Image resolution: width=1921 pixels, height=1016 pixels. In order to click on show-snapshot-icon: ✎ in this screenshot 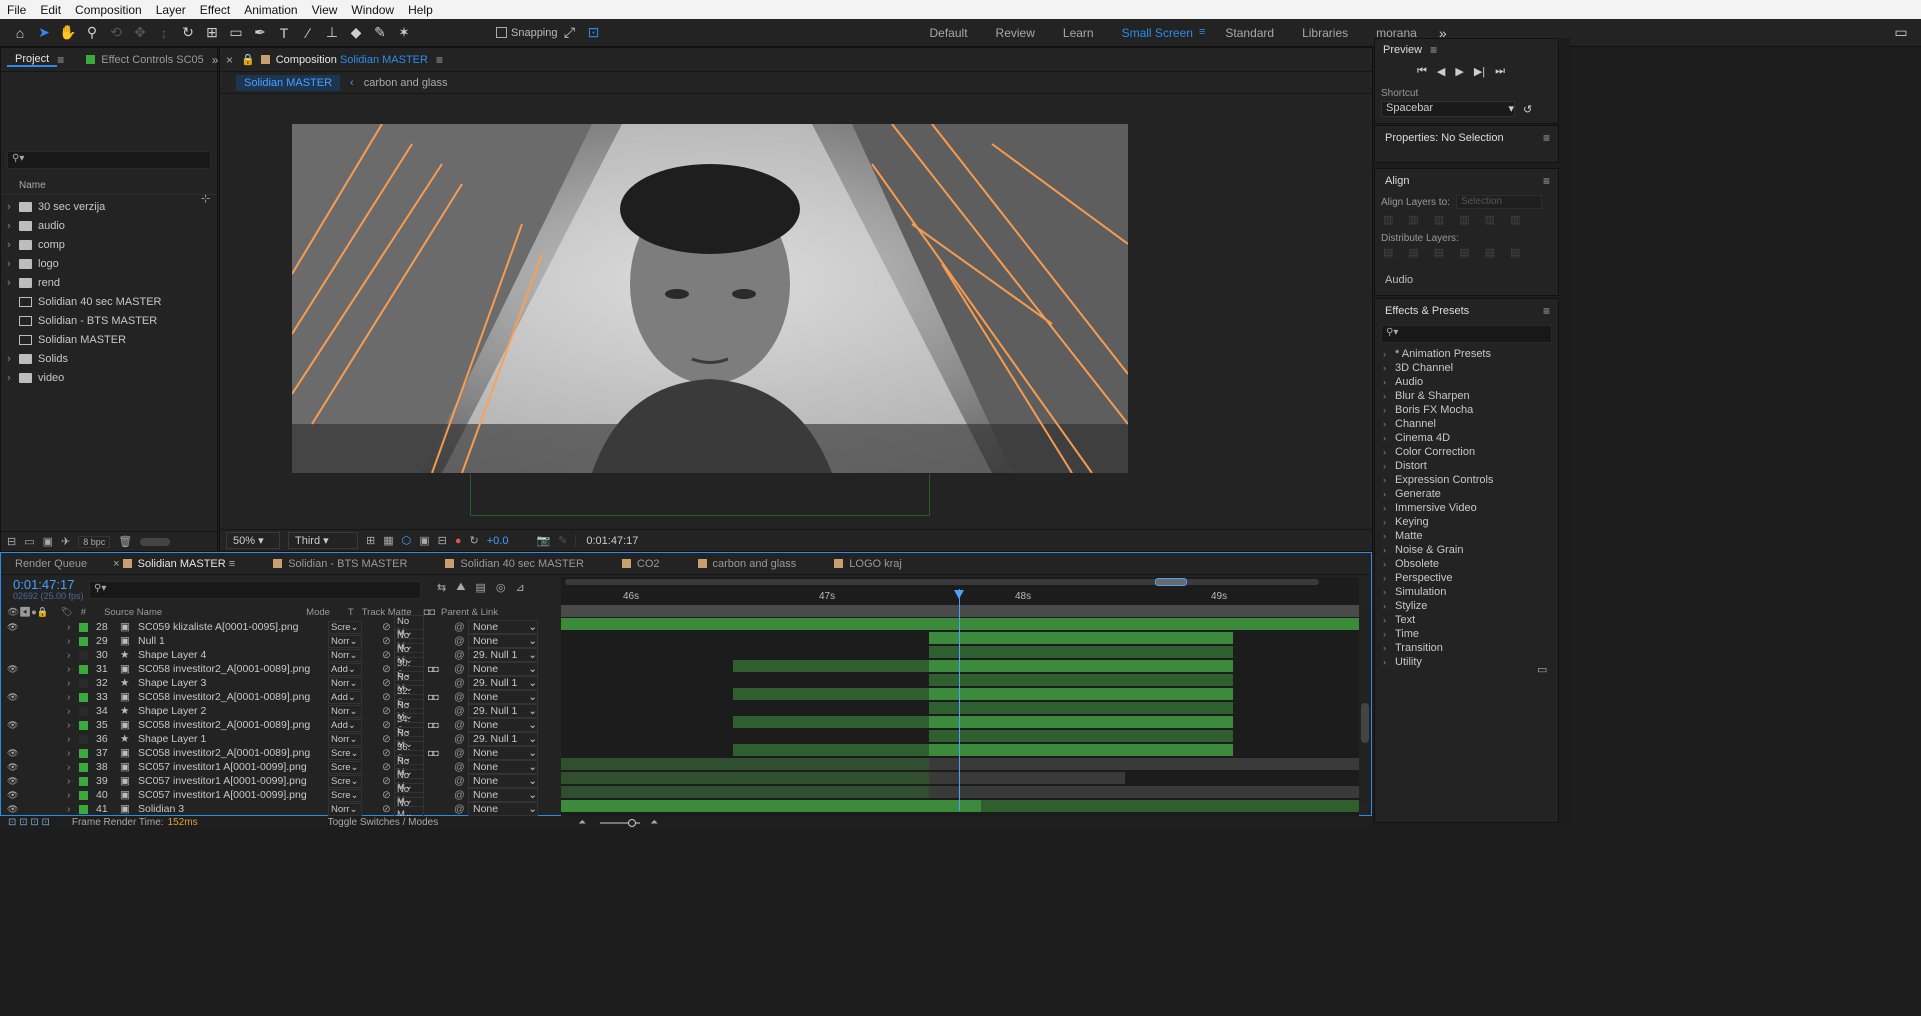, I will do `click(562, 540)`.